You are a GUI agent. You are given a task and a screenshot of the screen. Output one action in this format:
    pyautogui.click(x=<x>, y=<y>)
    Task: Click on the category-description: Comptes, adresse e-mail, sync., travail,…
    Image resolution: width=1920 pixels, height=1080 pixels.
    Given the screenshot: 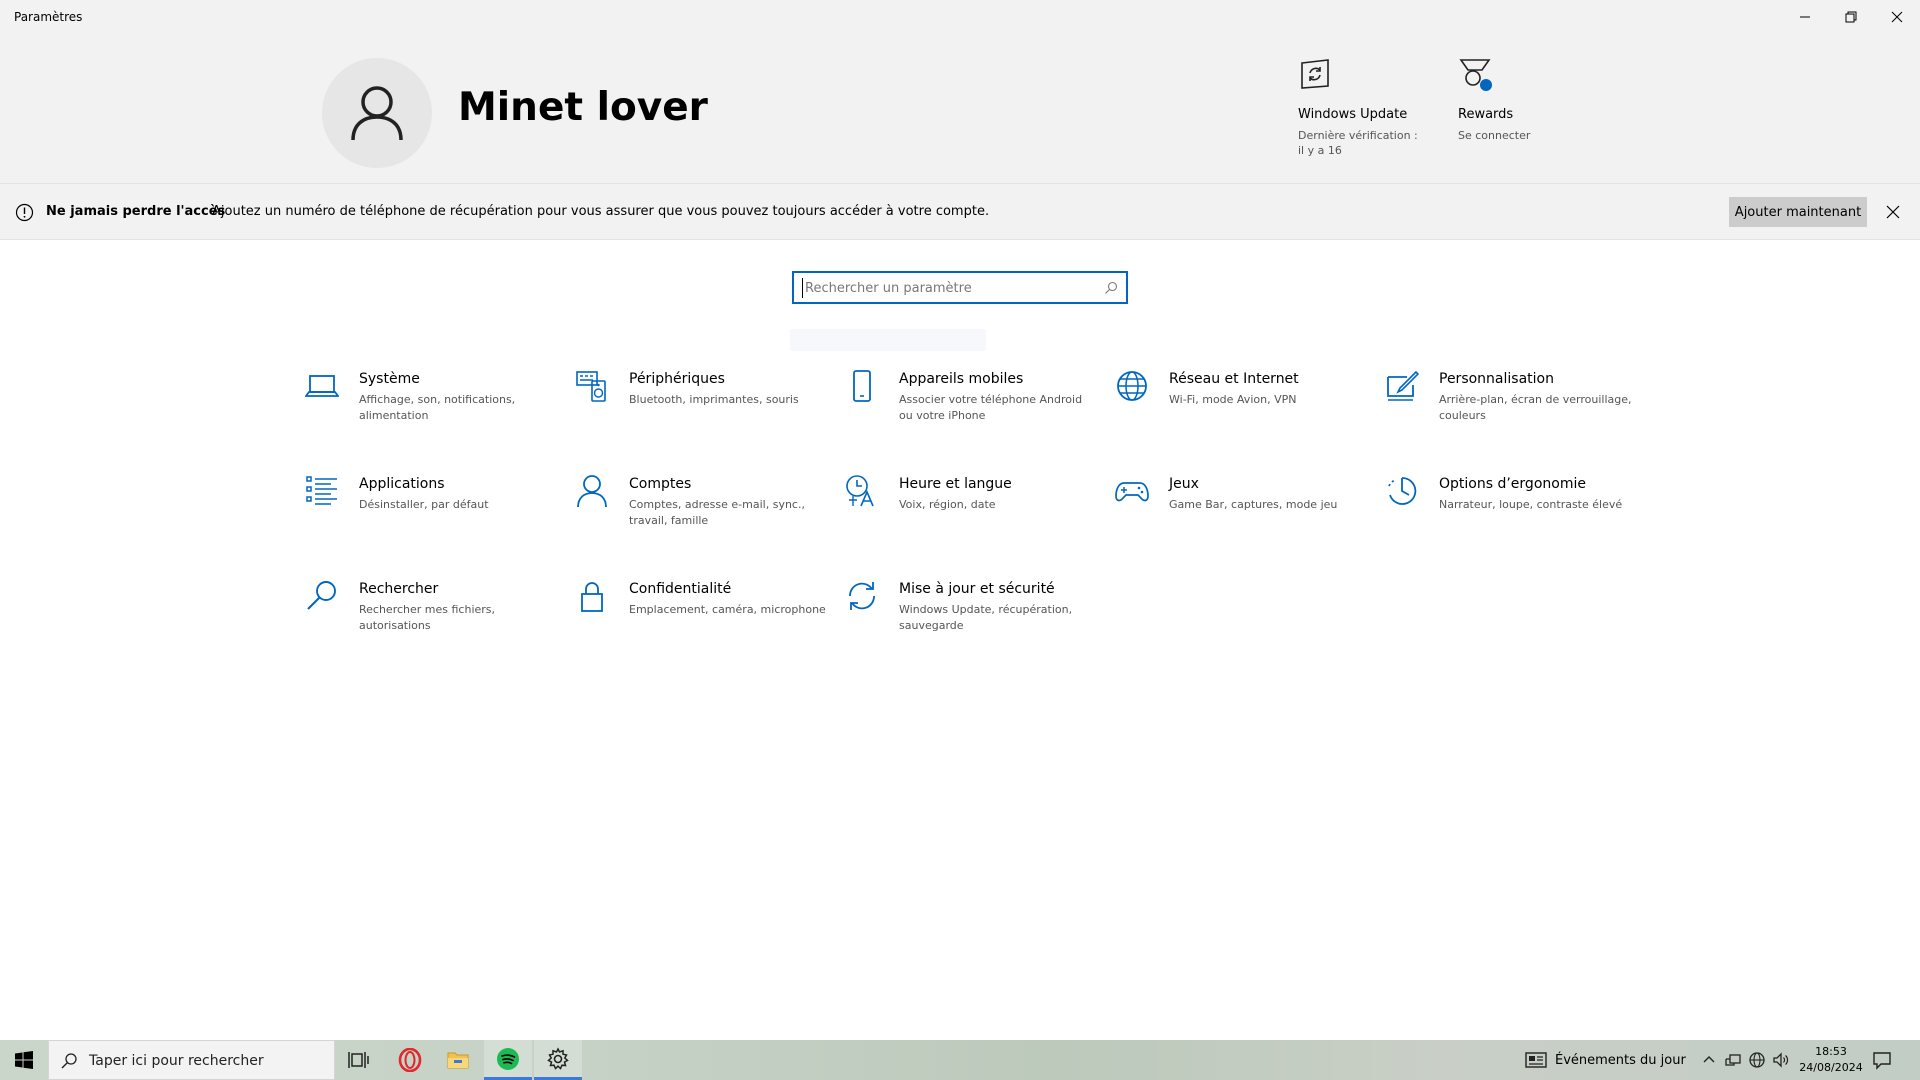 What is the action you would take?
    pyautogui.click(x=717, y=512)
    